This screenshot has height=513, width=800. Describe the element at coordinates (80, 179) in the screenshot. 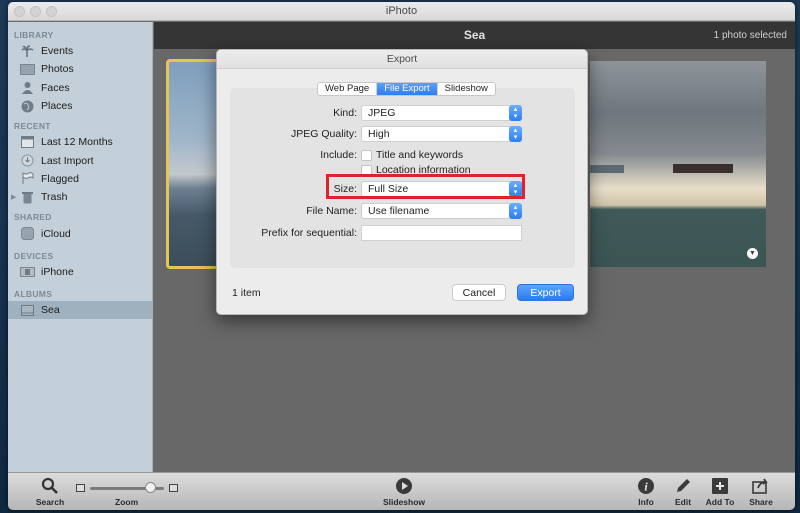

I see `sidebar-item-flagged: Flagged` at that location.